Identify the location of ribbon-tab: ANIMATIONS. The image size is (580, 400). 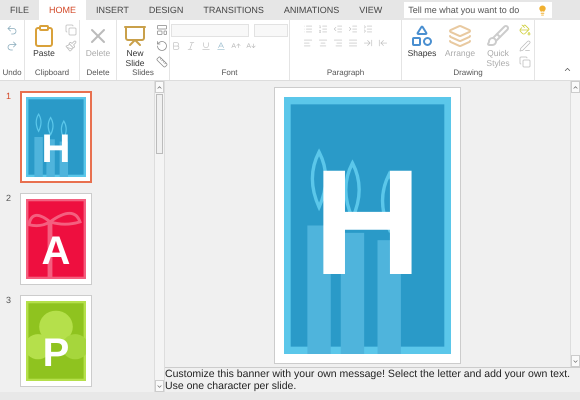
(312, 10).